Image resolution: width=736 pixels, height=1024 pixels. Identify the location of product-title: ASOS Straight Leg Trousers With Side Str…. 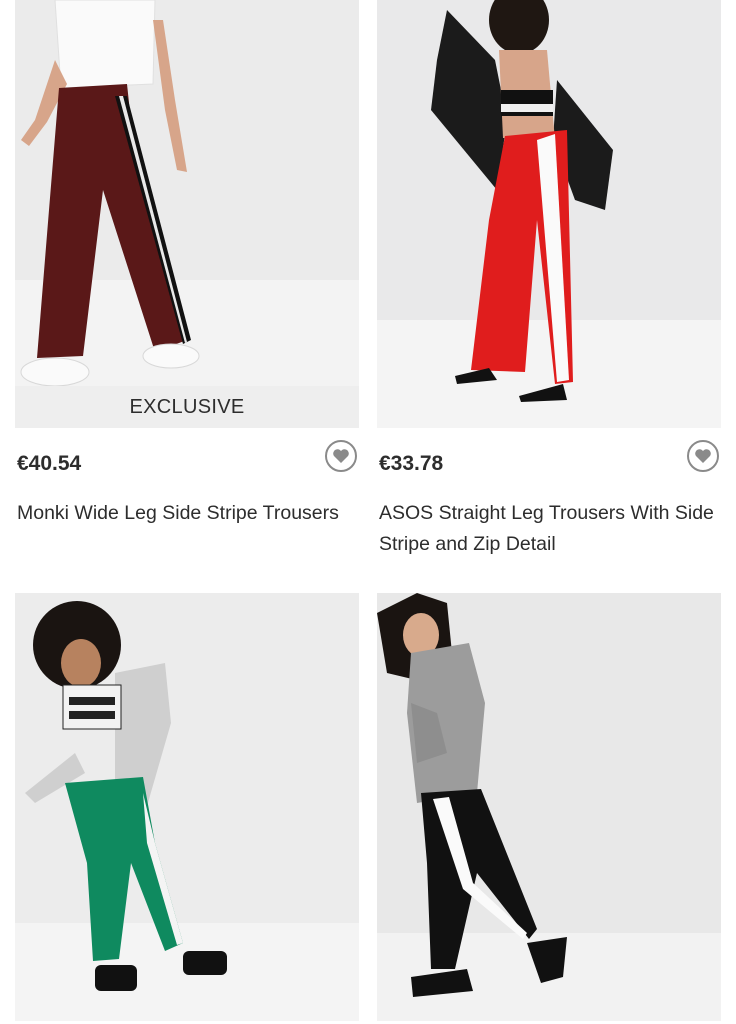
(549, 529).